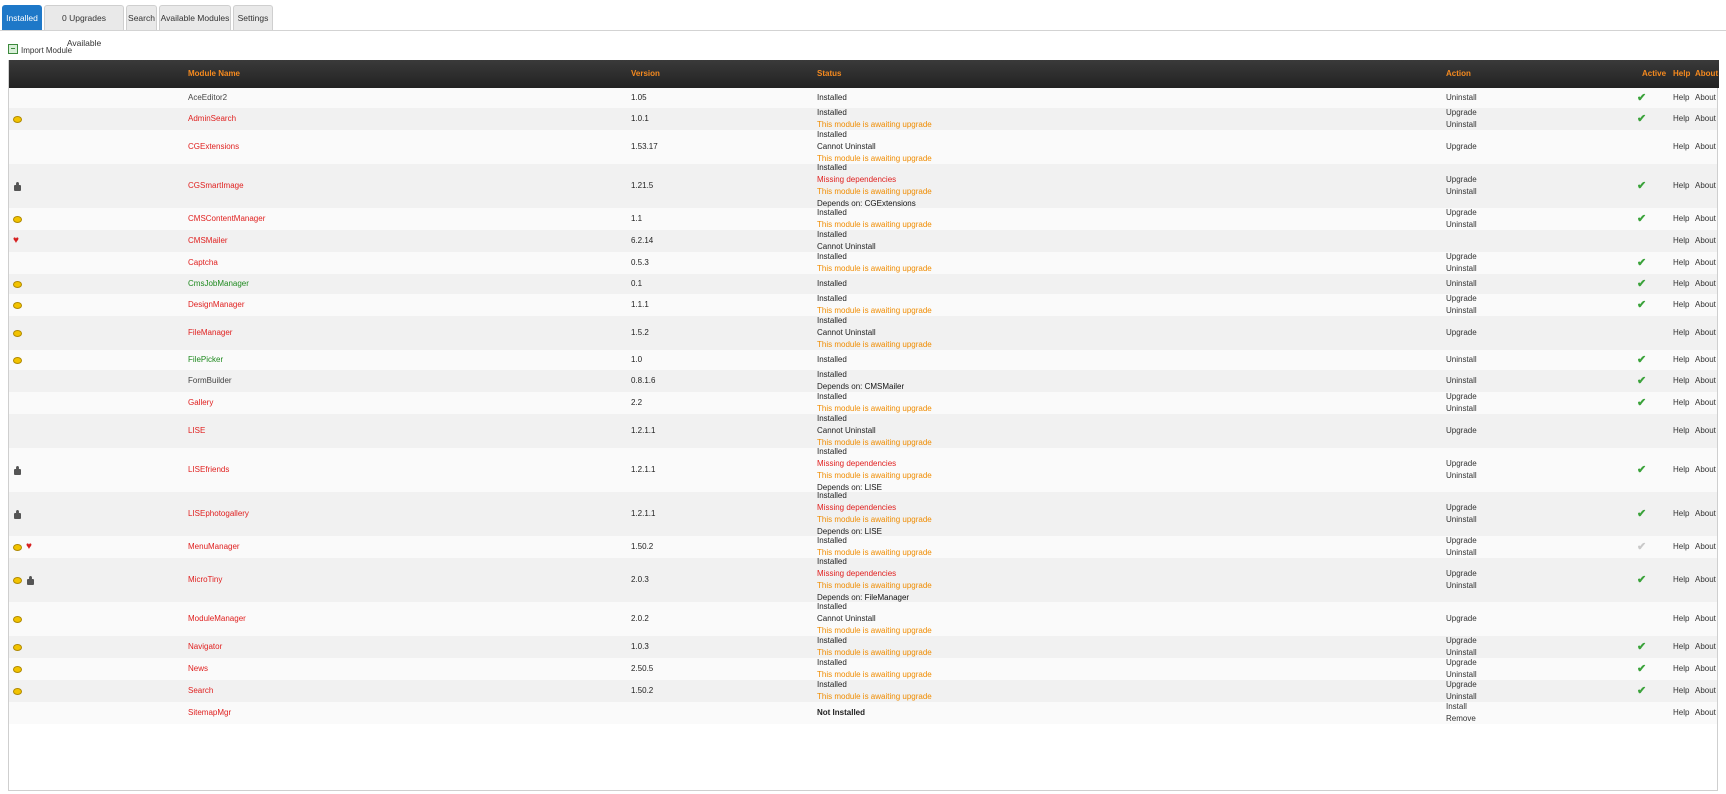  Describe the element at coordinates (210, 381) in the screenshot. I see `module-name-link: FormBuilder` at that location.